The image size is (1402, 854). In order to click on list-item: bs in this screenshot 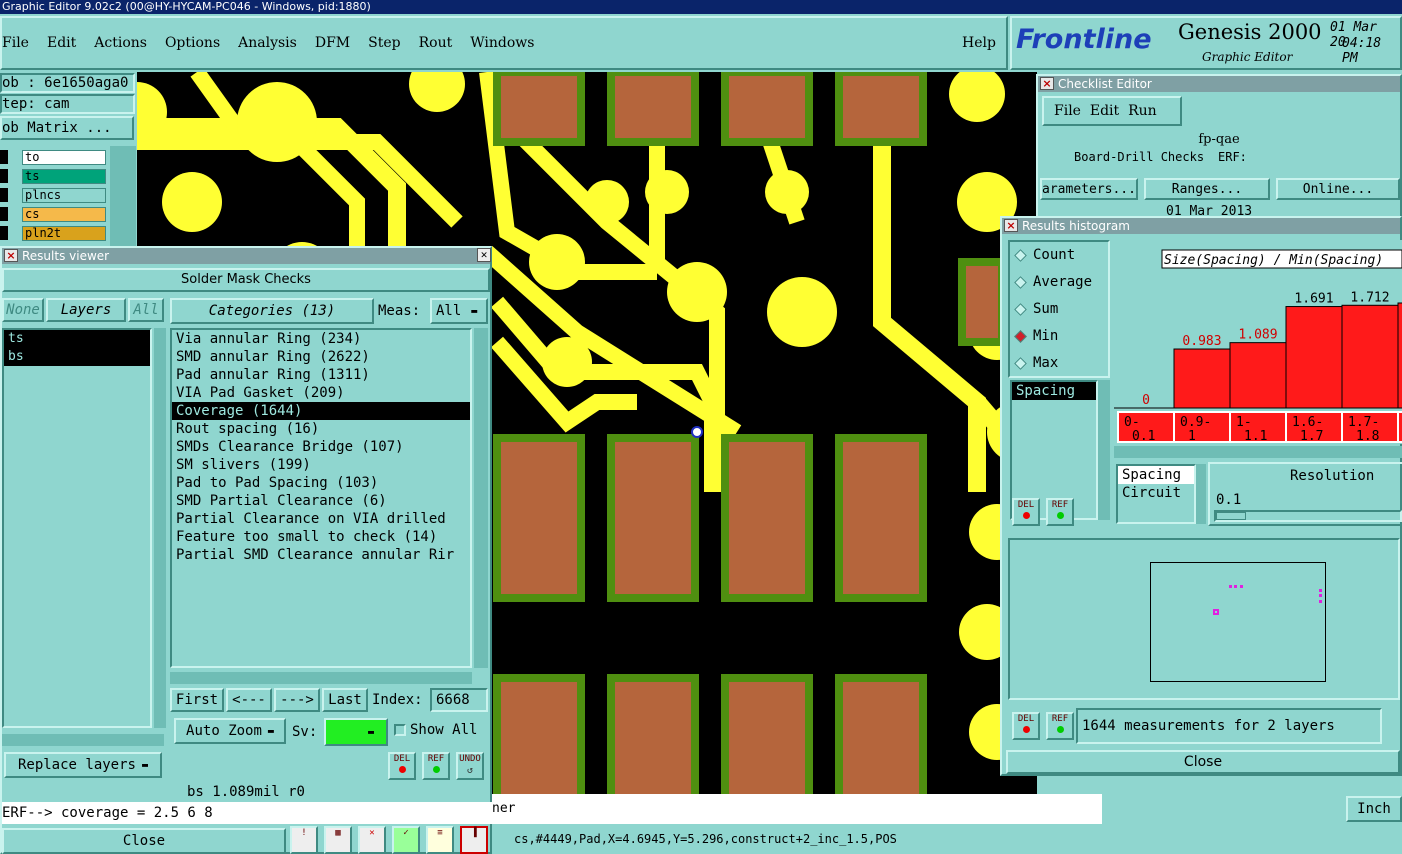, I will do `click(77, 357)`.